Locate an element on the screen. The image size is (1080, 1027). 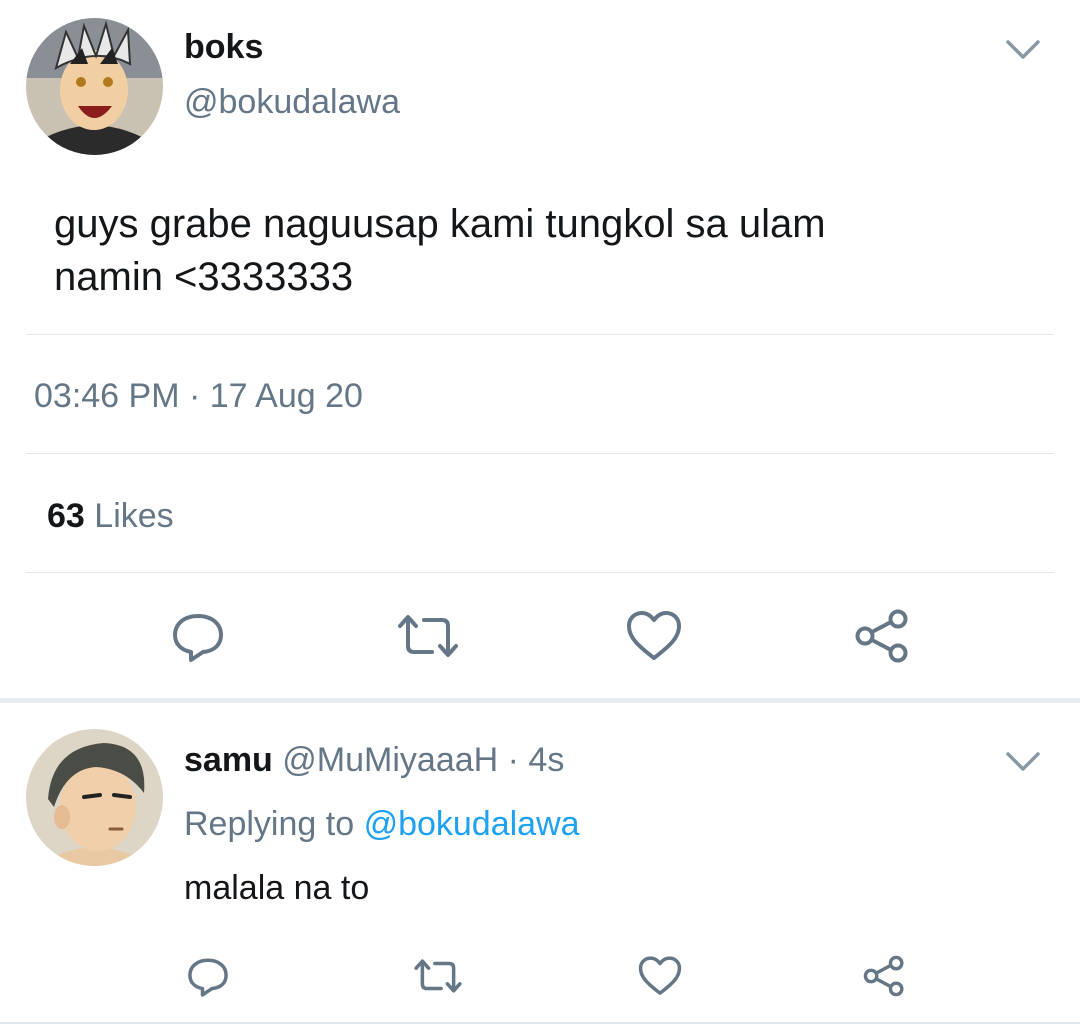
likes-count: 63 is located at coordinates (66, 516).